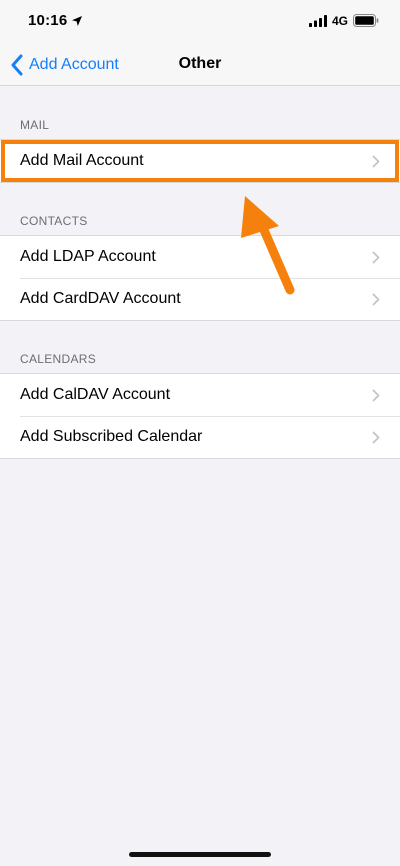  Describe the element at coordinates (366, 20) in the screenshot. I see `battery-icon` at that location.